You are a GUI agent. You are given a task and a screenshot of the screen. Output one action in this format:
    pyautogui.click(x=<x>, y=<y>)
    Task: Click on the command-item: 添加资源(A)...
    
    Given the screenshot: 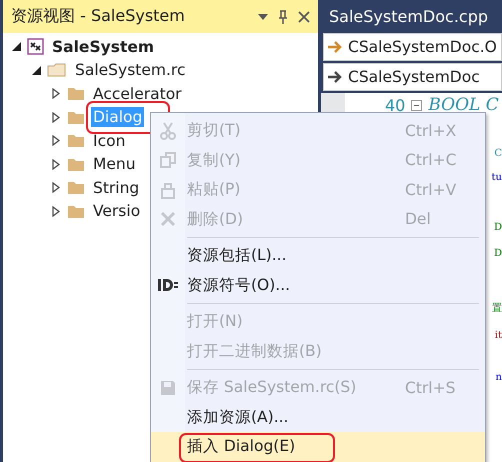 What is the action you would take?
    pyautogui.click(x=318, y=417)
    